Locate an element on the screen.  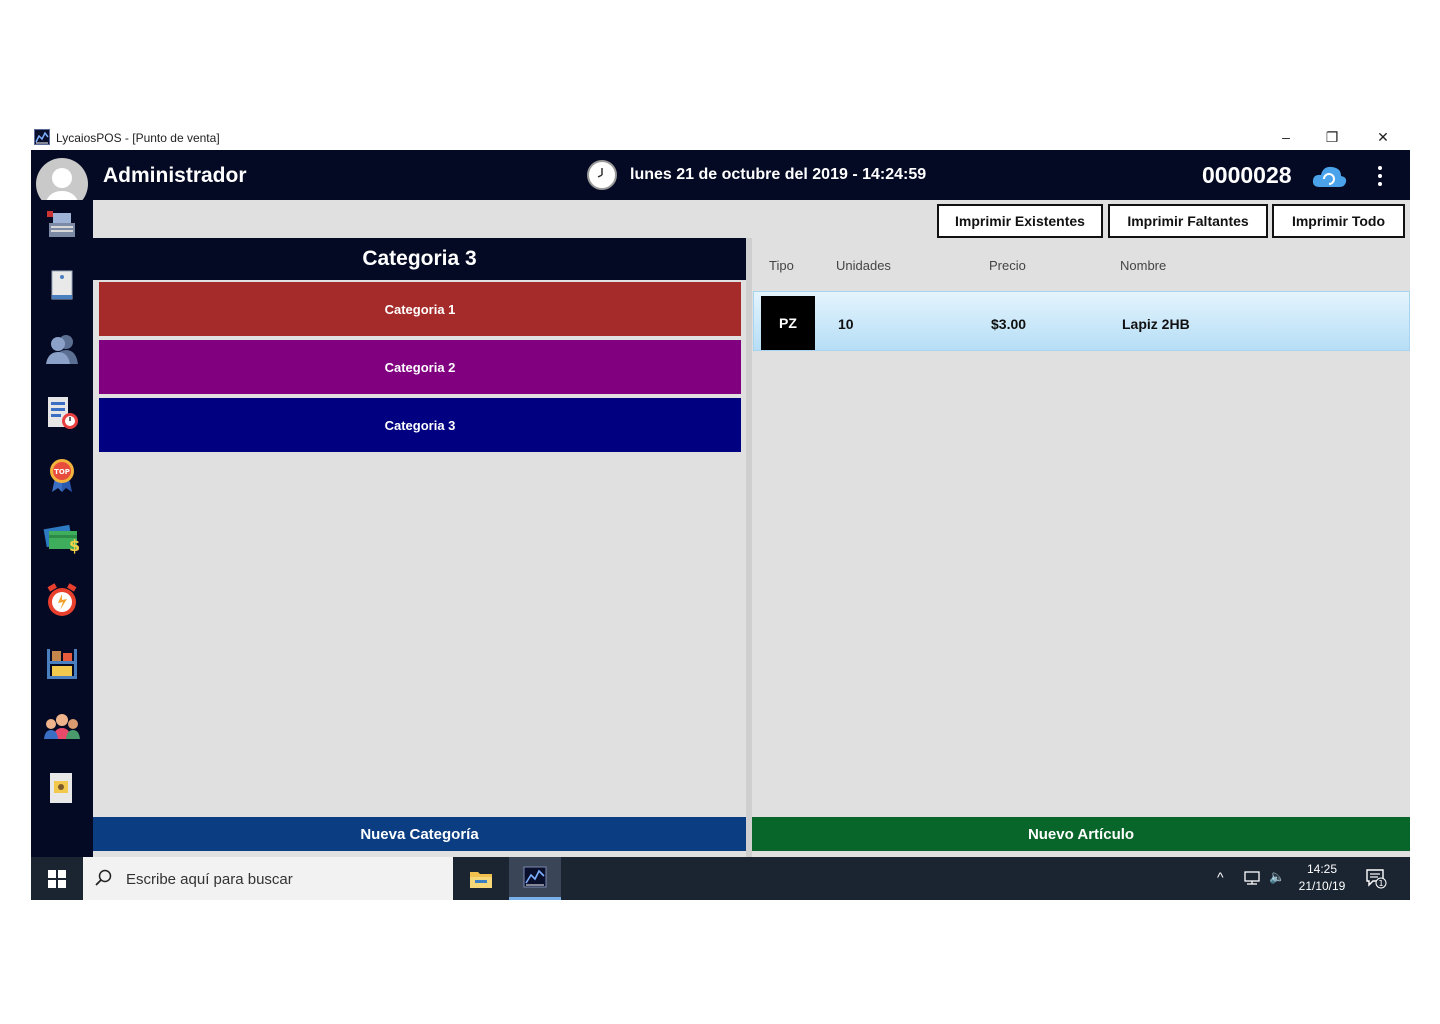
units-cell: 10 is located at coordinates (846, 324).